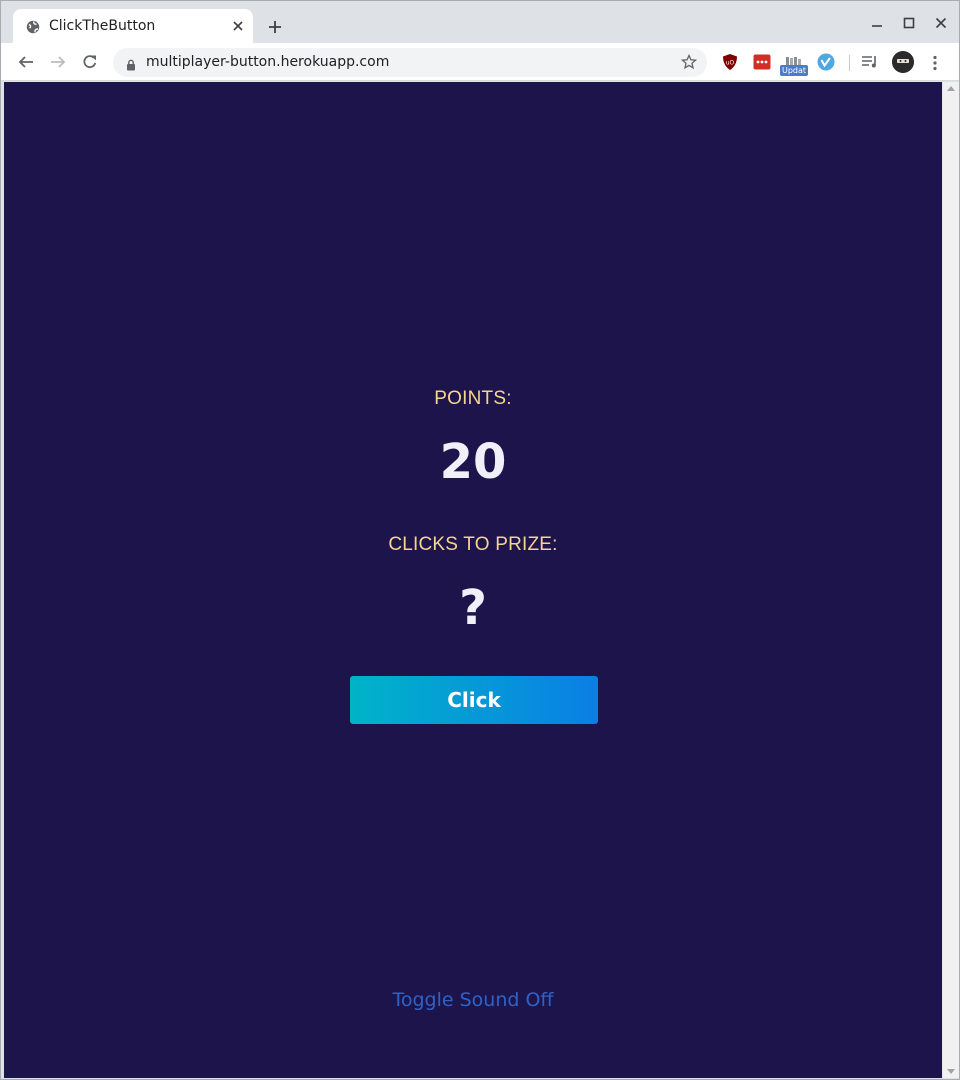  Describe the element at coordinates (689, 63) in the screenshot. I see `star-icon` at that location.